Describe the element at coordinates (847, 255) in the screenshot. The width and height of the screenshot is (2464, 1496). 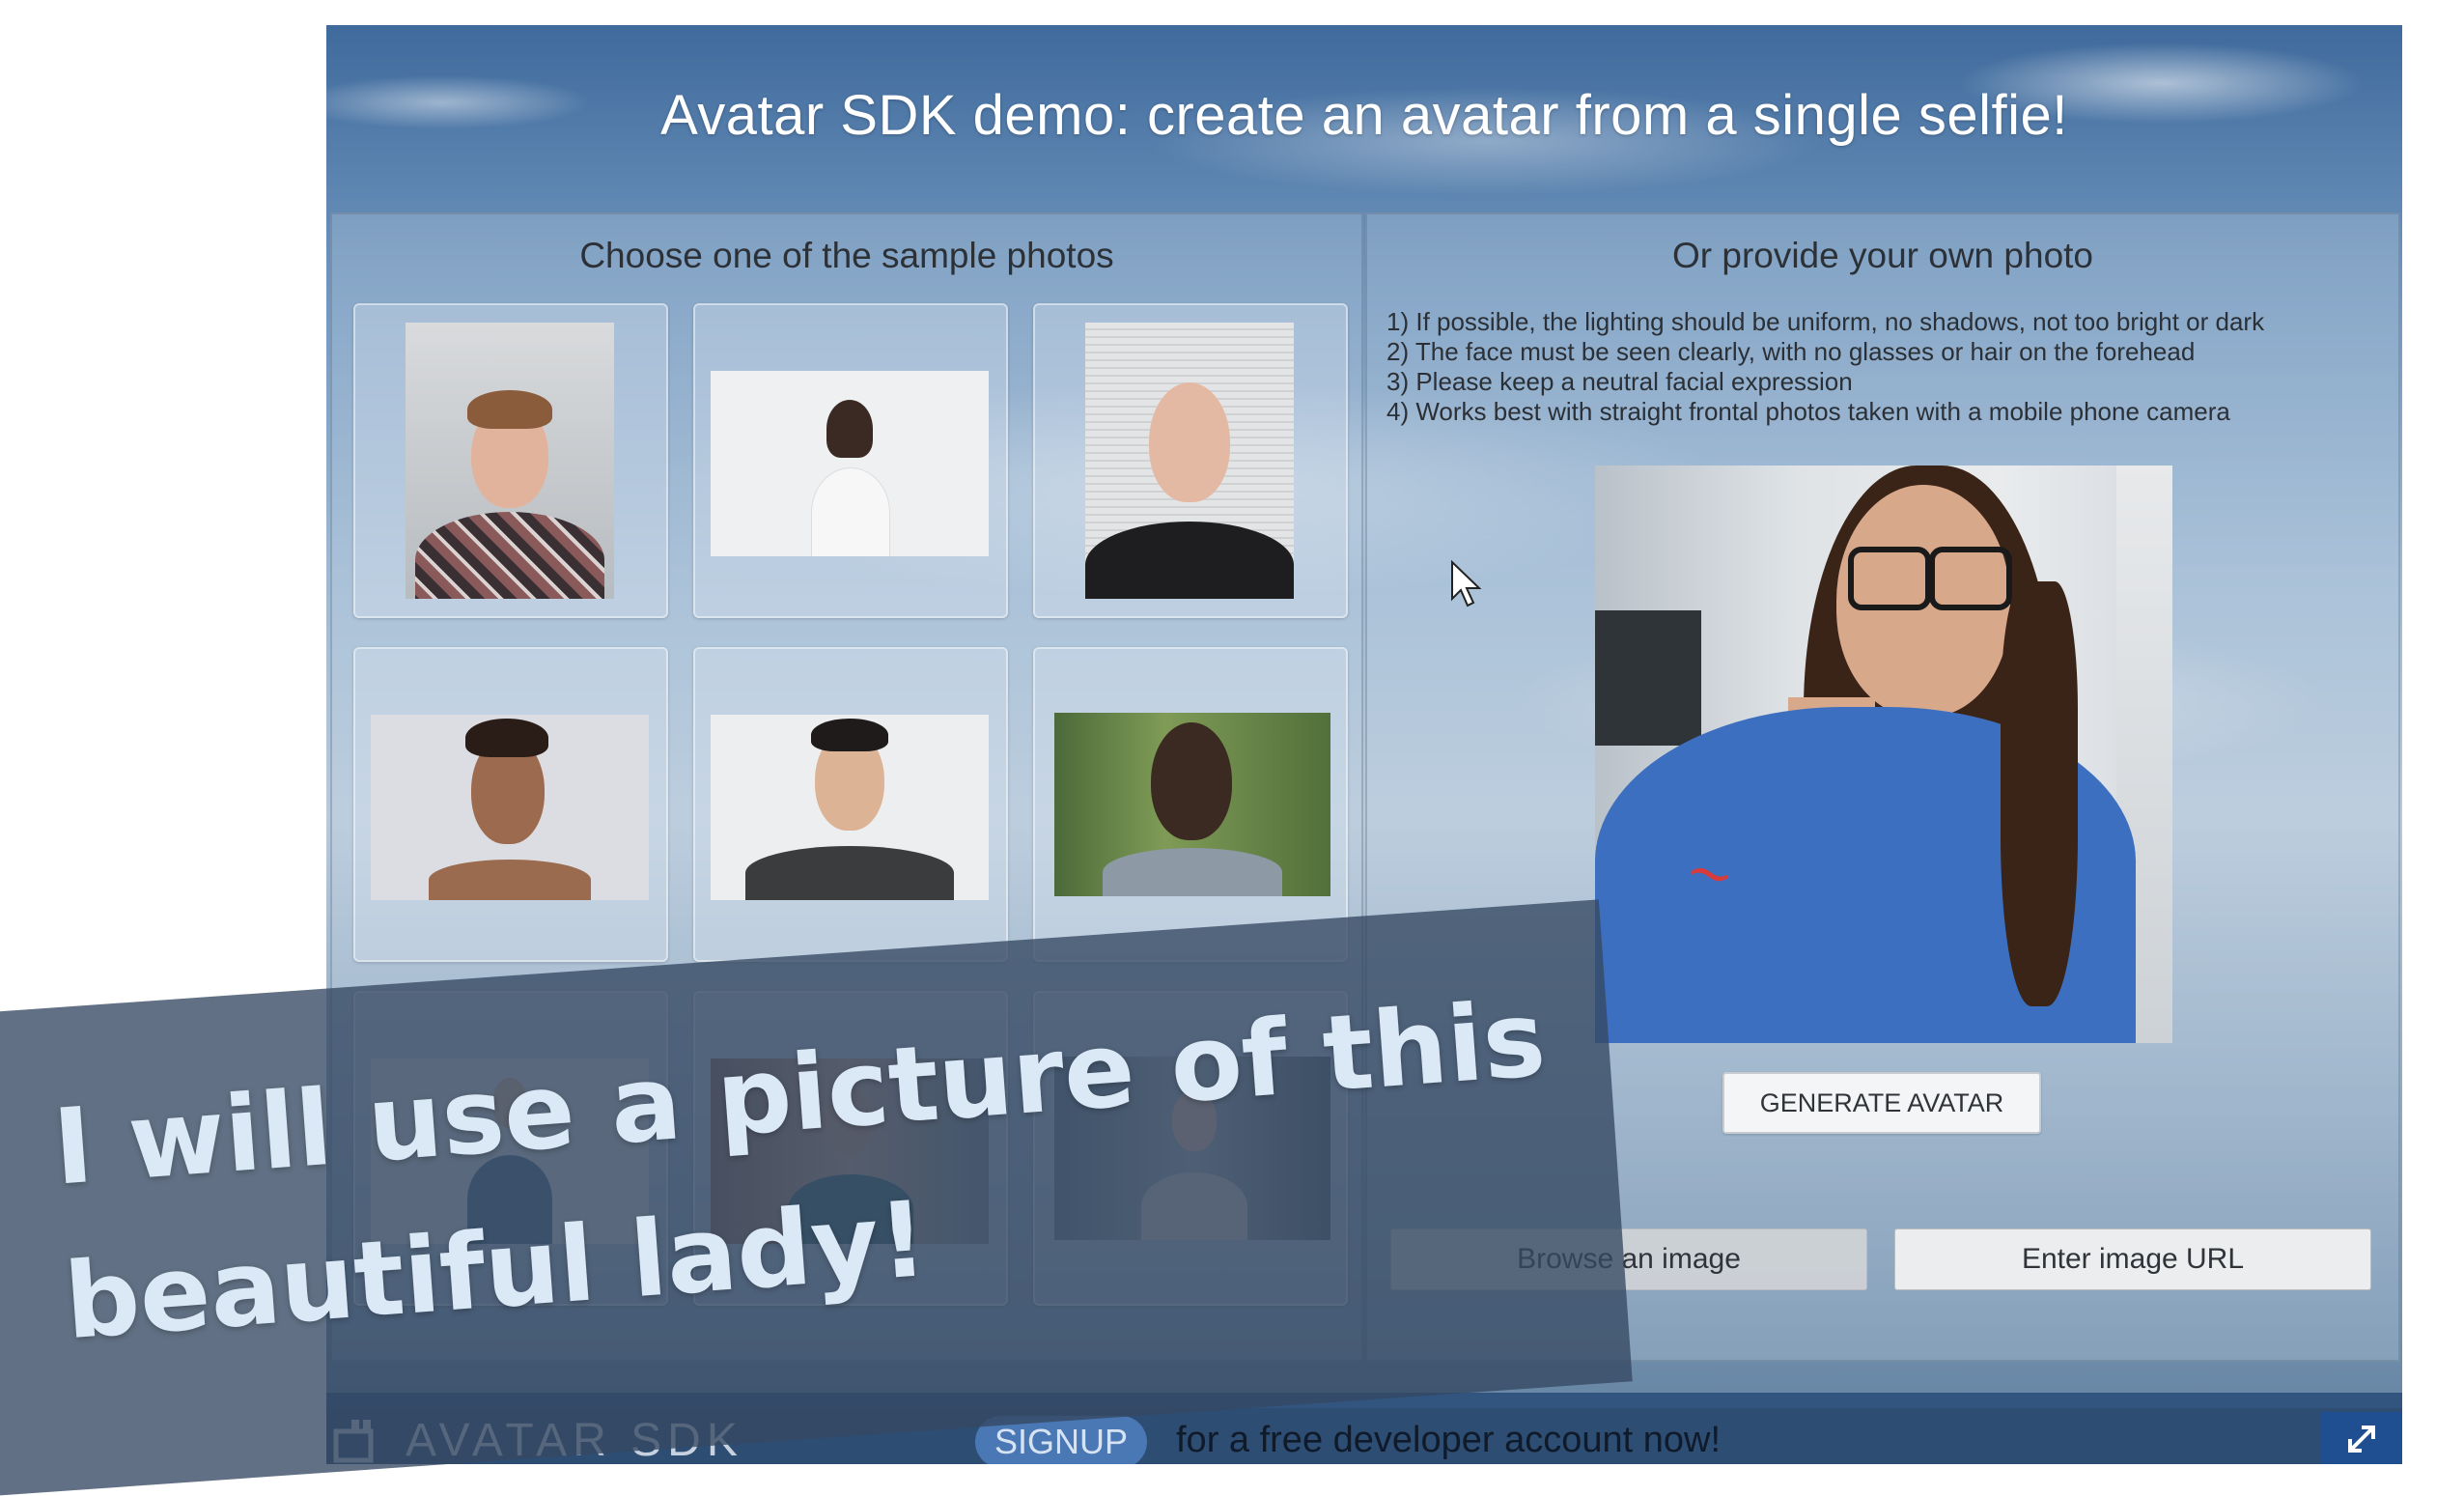
I see `sample-photos-heading: Choose one of the sample photos` at that location.